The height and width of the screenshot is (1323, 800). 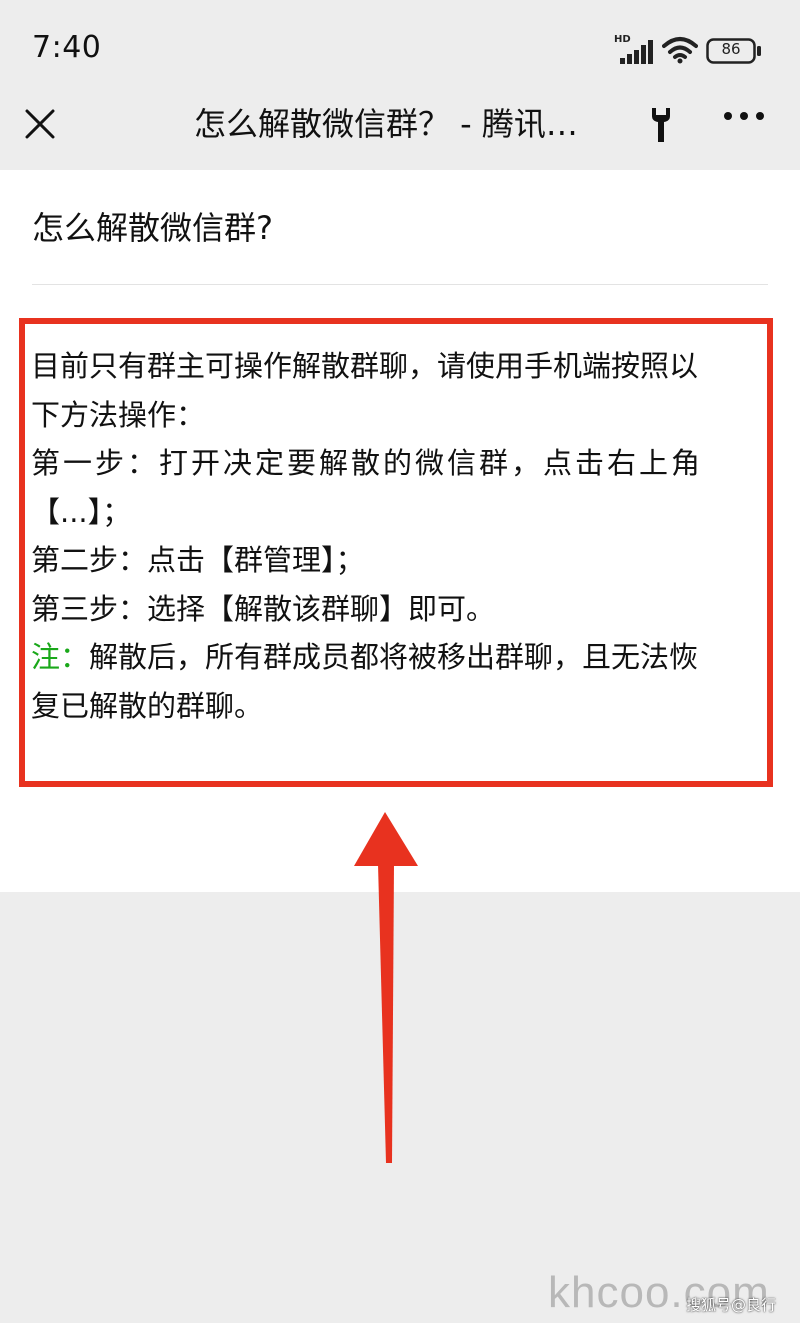 What do you see at coordinates (81, 511) in the screenshot?
I see `step-one-line-cont: 【...】；` at bounding box center [81, 511].